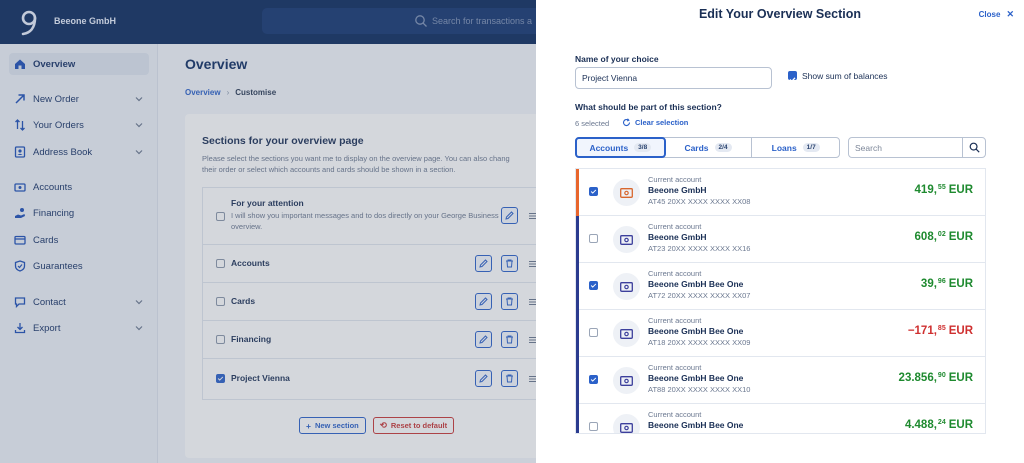 The image size is (1024, 463). I want to click on account-search-button, so click(974, 147).